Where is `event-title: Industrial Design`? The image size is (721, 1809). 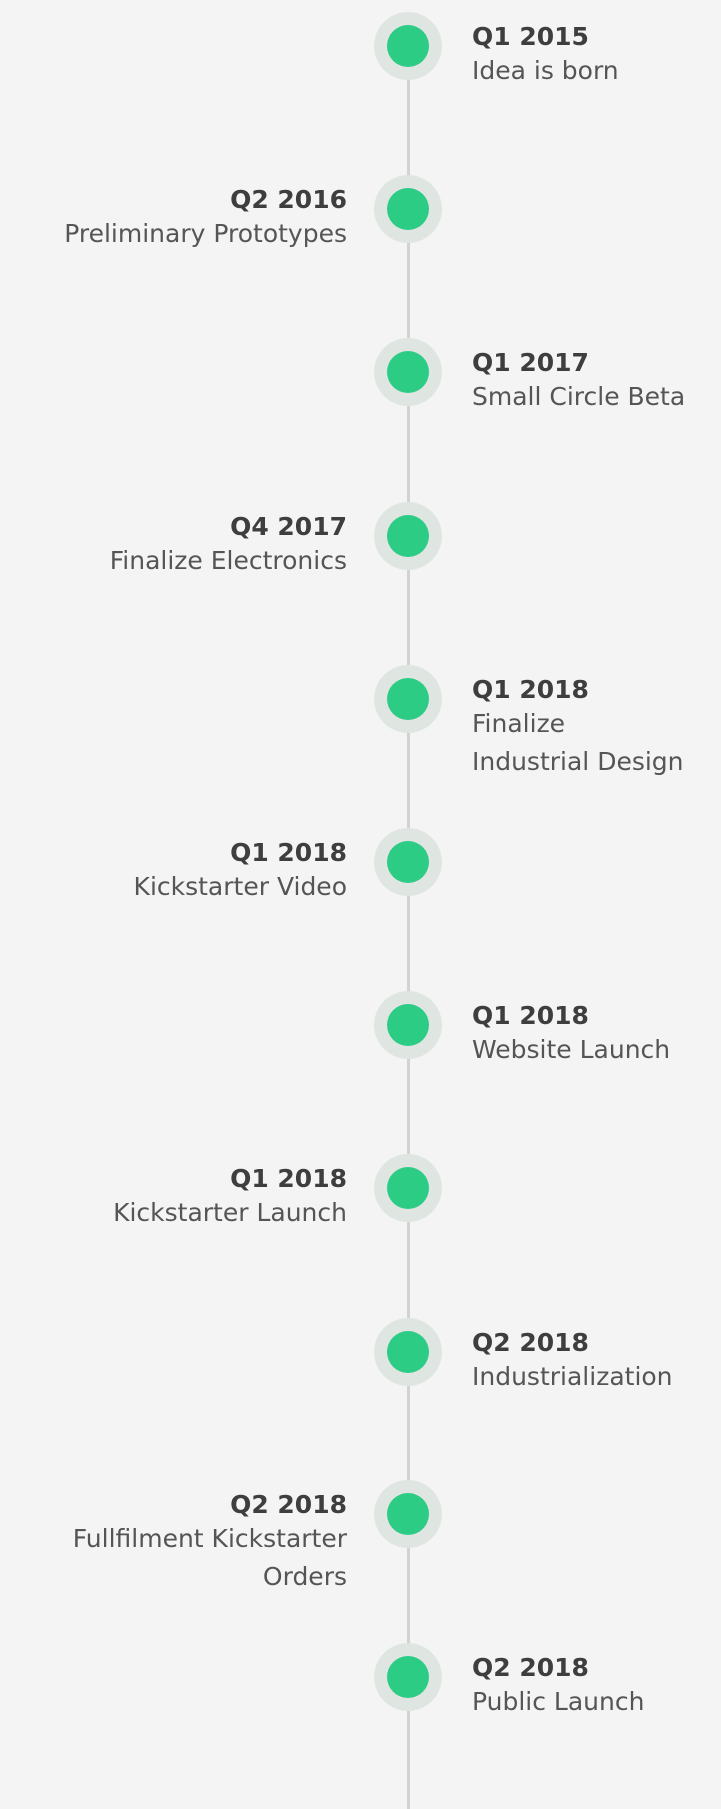 event-title: Industrial Design is located at coordinates (578, 761).